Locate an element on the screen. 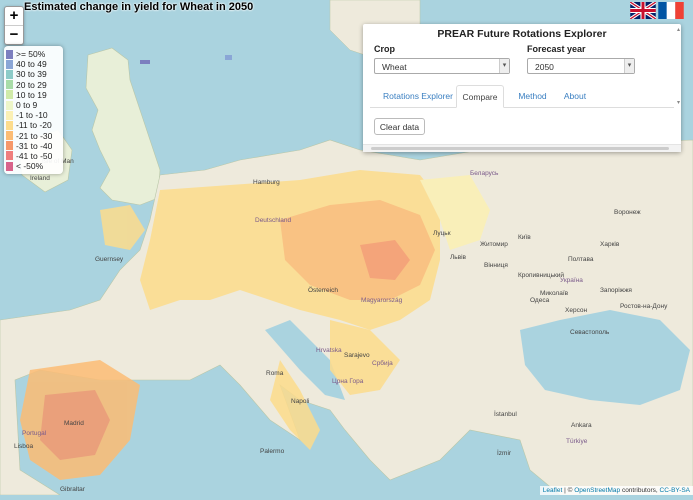  label-ireland: Ireland is located at coordinates (40, 178).